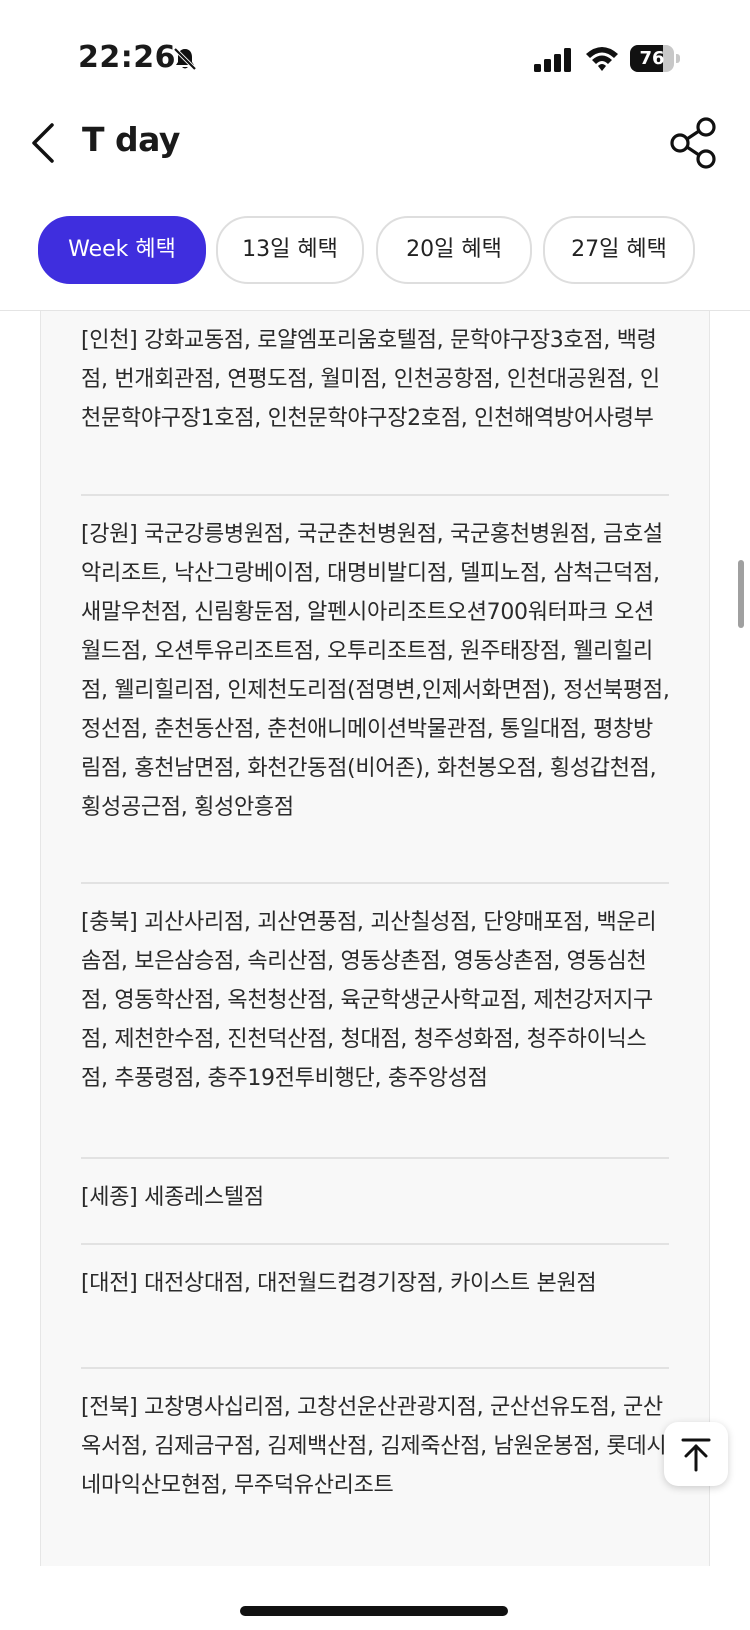 The image size is (750, 1630). What do you see at coordinates (602, 59) in the screenshot?
I see `wifi-icon` at bounding box center [602, 59].